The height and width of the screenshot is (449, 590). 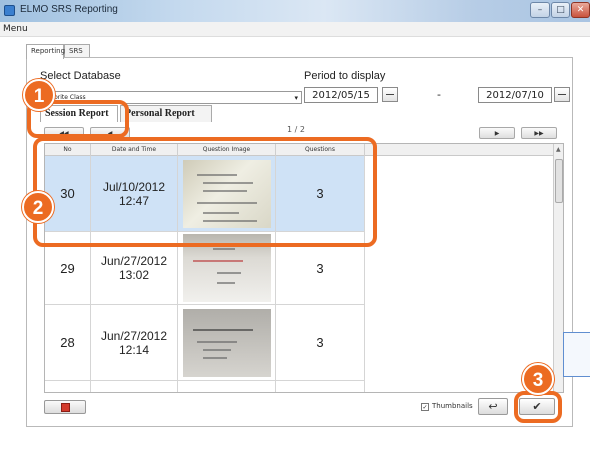 What do you see at coordinates (45, 51) in the screenshot?
I see `tab-reporting: Reporting` at bounding box center [45, 51].